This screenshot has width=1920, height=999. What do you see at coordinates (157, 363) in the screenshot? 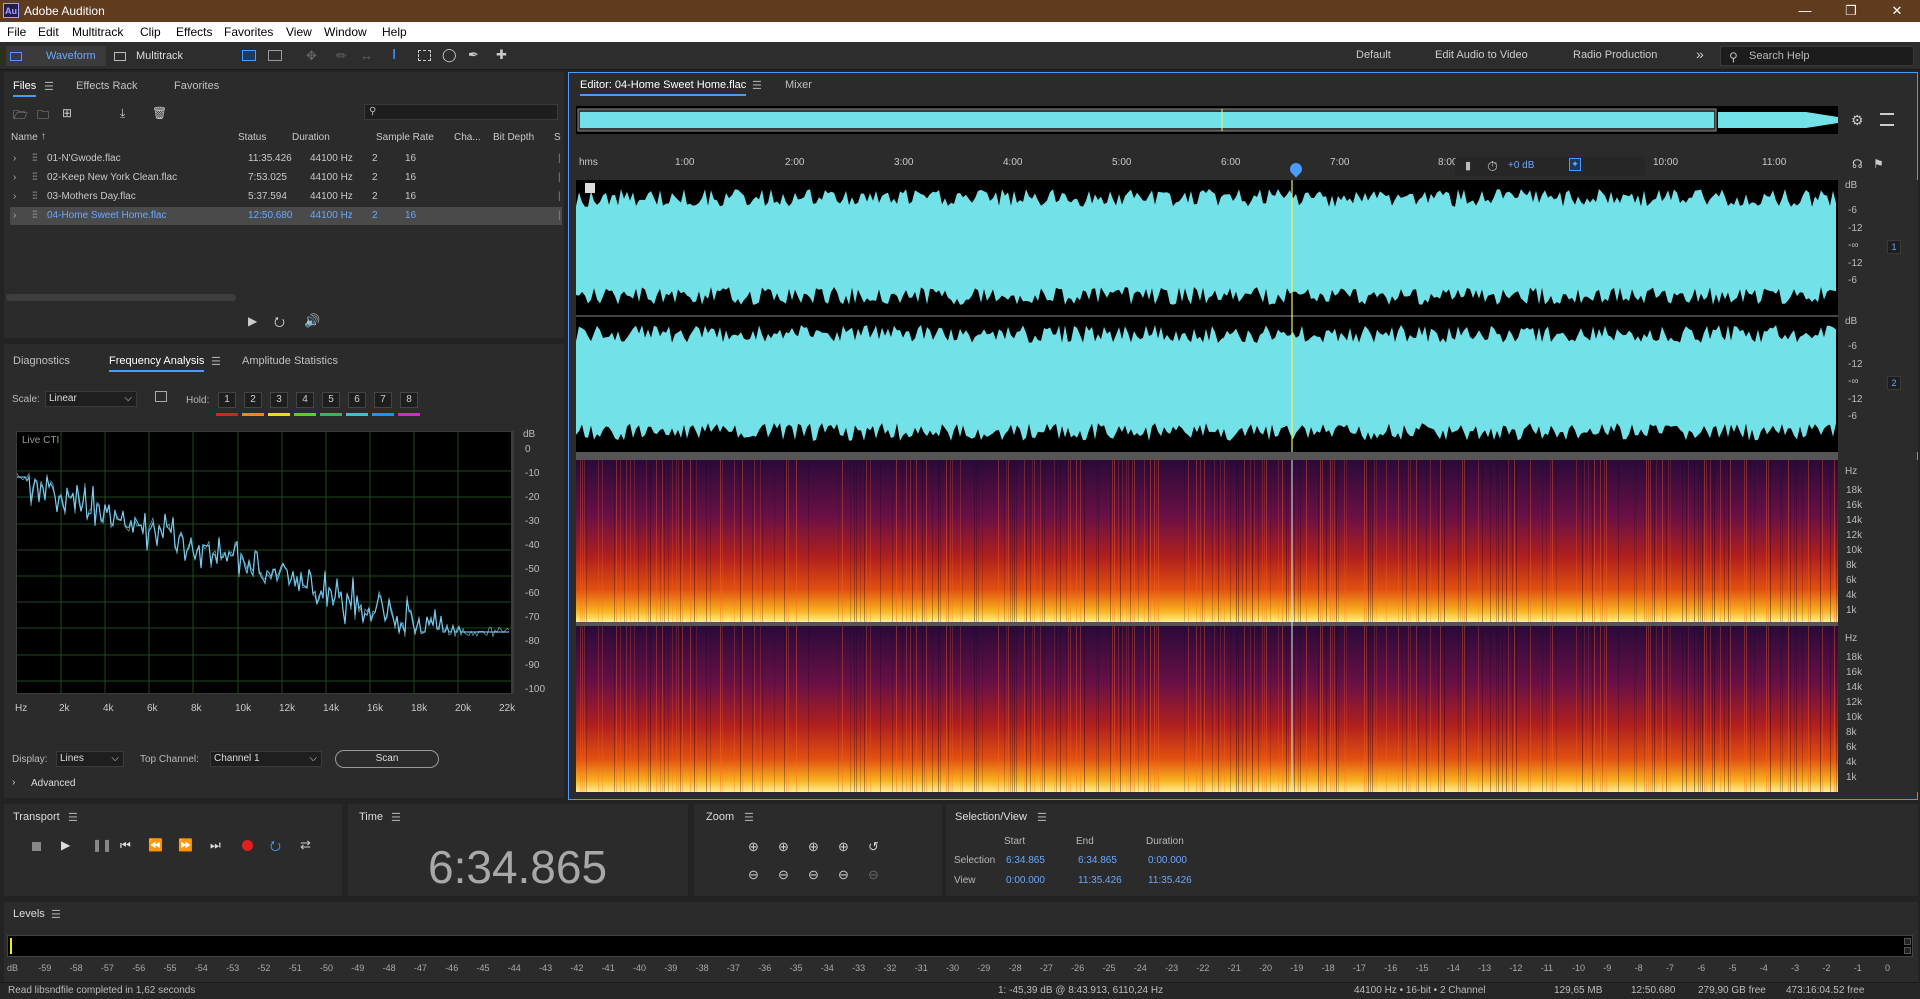
I see `tab-frequency-analysis: Frequency Analysis` at bounding box center [157, 363].